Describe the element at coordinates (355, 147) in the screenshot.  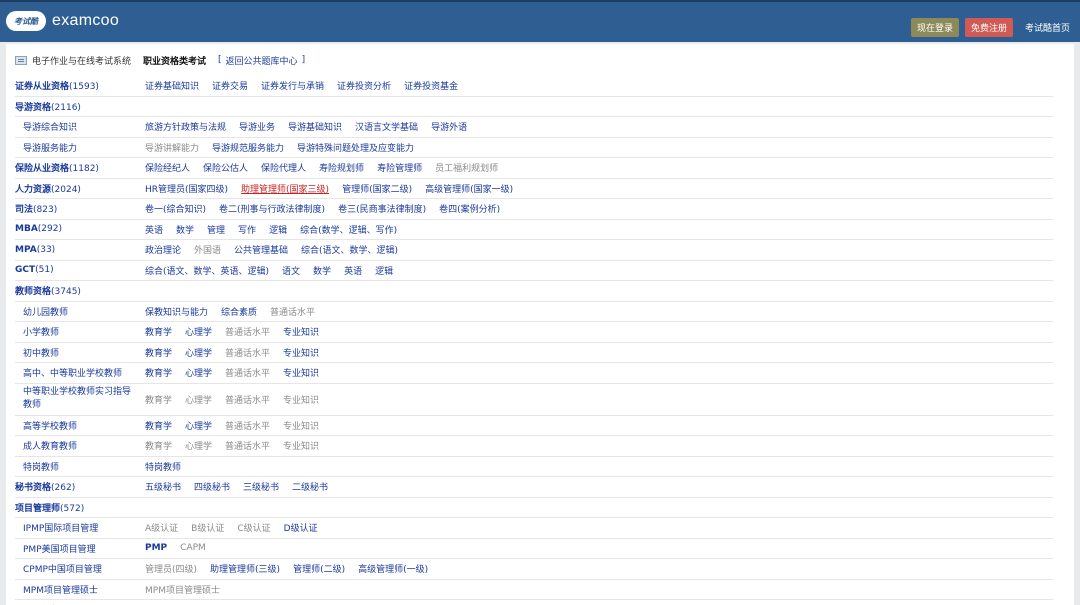
I see `exam-subject-link: 导游特殊问题处理及应变能力` at that location.